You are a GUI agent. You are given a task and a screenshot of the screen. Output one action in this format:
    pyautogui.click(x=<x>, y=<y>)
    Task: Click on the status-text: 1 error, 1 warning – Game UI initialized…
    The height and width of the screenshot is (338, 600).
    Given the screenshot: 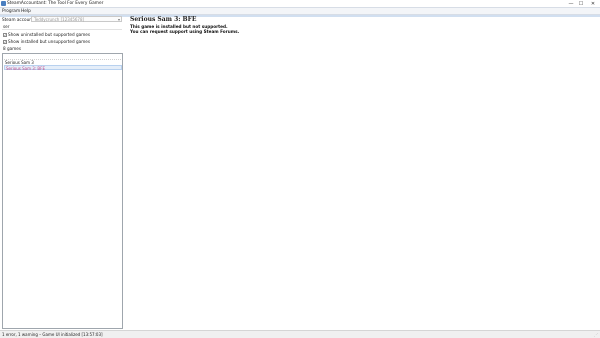 What is the action you would take?
    pyautogui.click(x=52, y=334)
    